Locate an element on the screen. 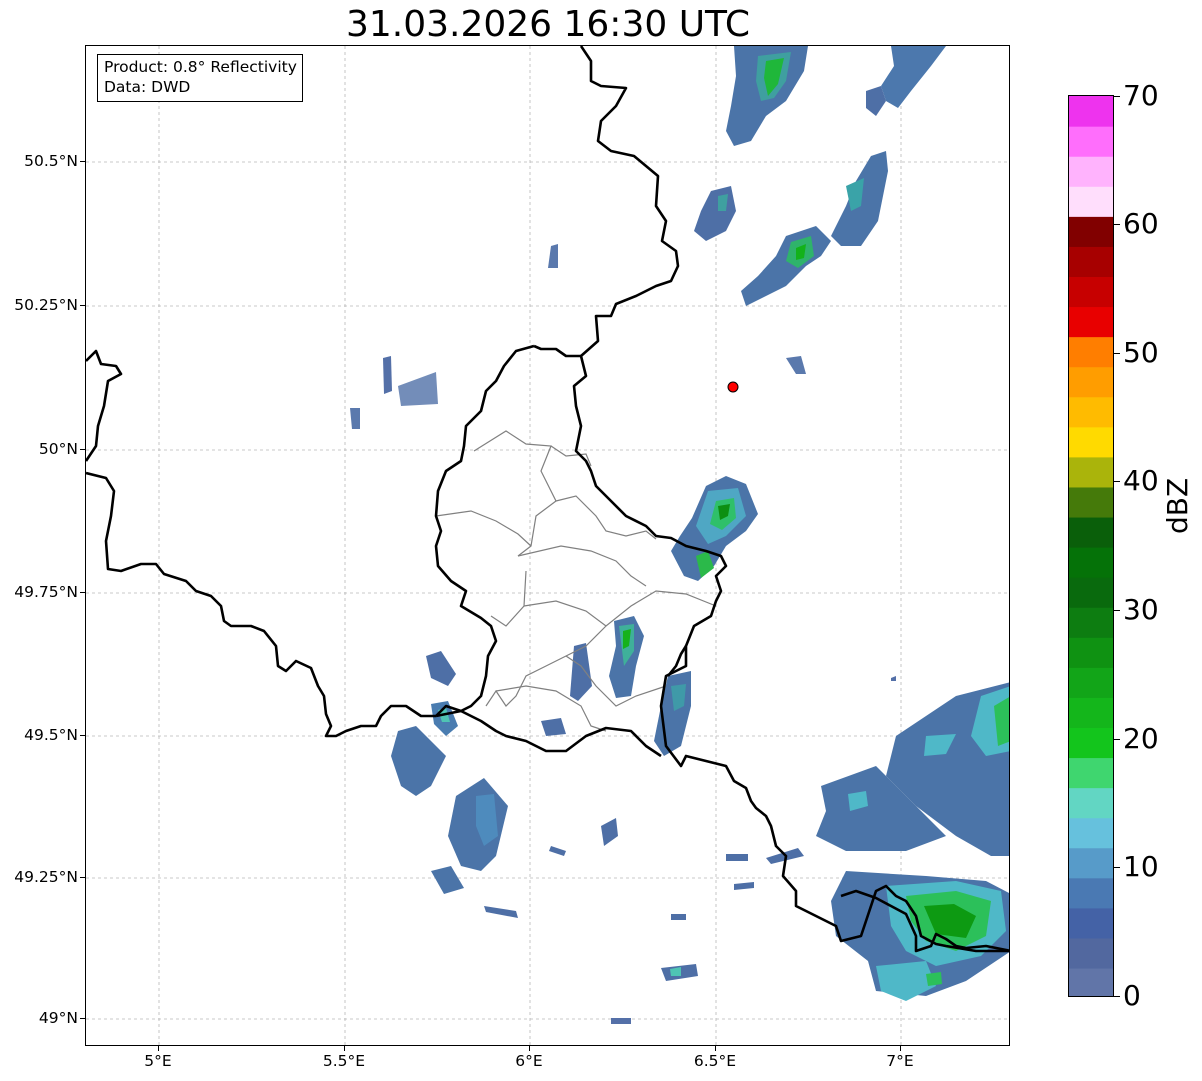 The image size is (1202, 1081). info-box: Product: 0.8° Reflectivity Data: DWD is located at coordinates (200, 78).